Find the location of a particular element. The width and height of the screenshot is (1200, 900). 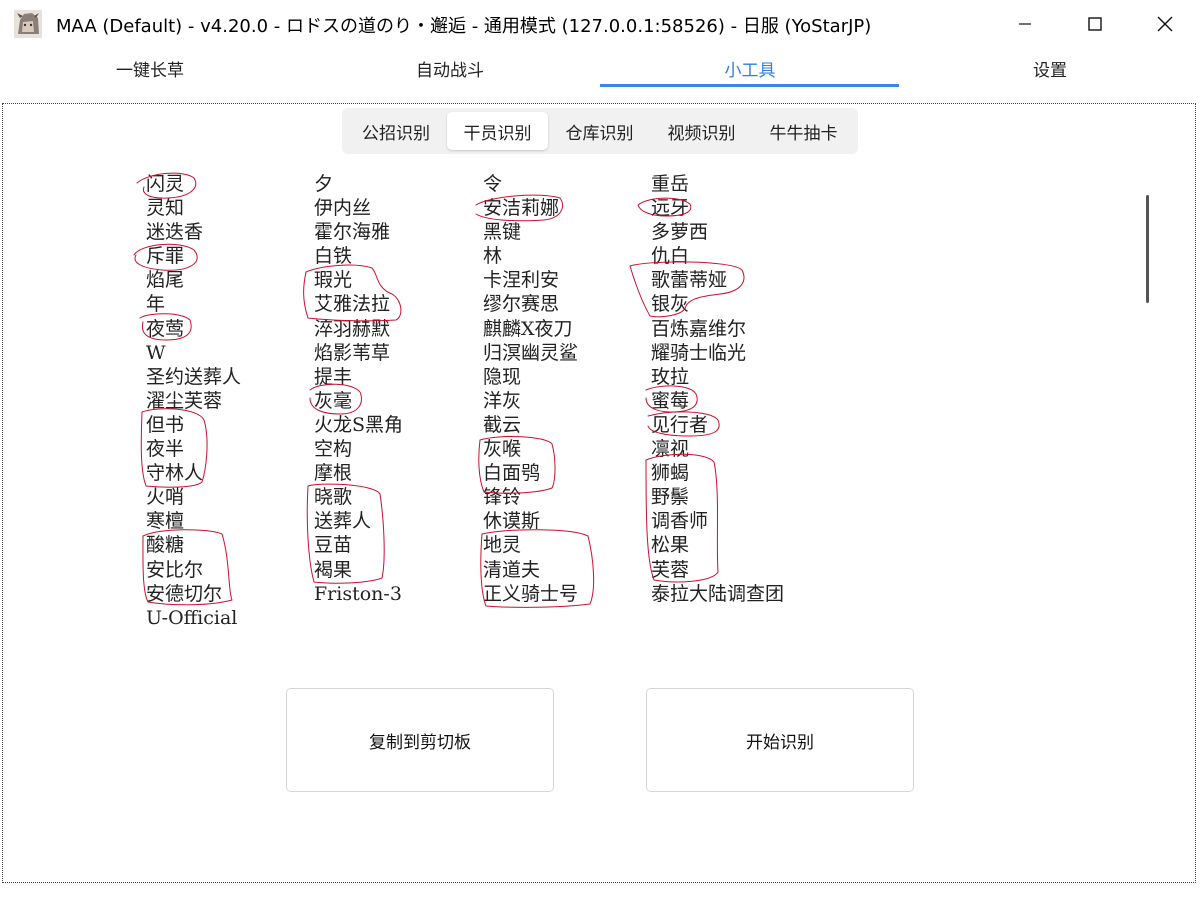

operator-name: 褐果 is located at coordinates (333, 569).